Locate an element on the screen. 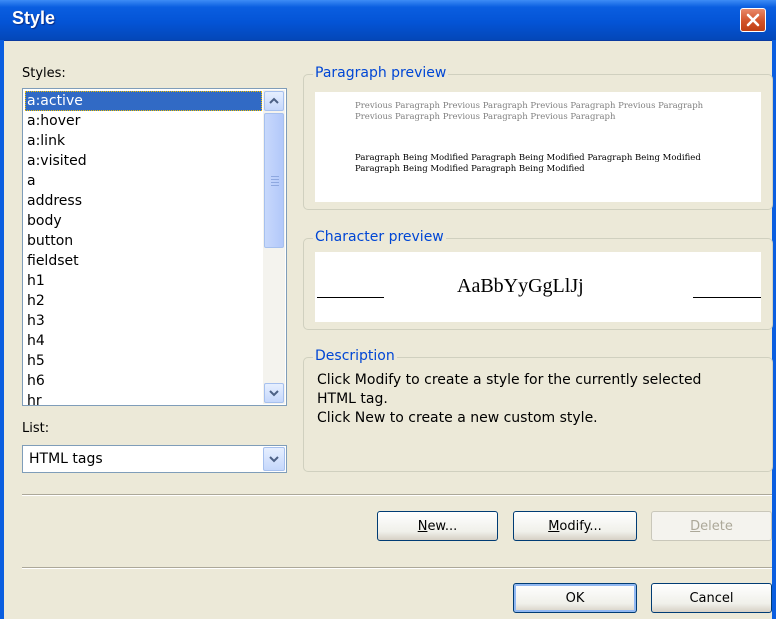 This screenshot has width=776, height=619. list-dropdown-button is located at coordinates (274, 459).